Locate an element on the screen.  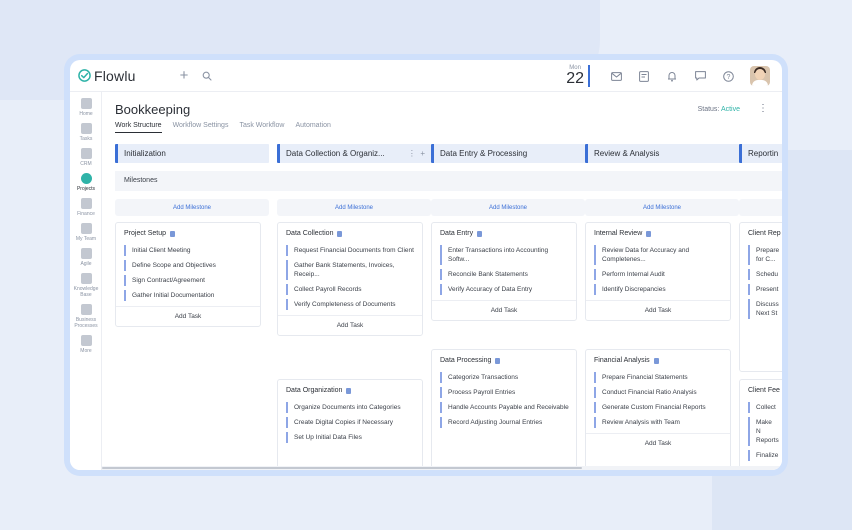
task-item: Prepare Financial Statements is located at coordinates (658, 377).